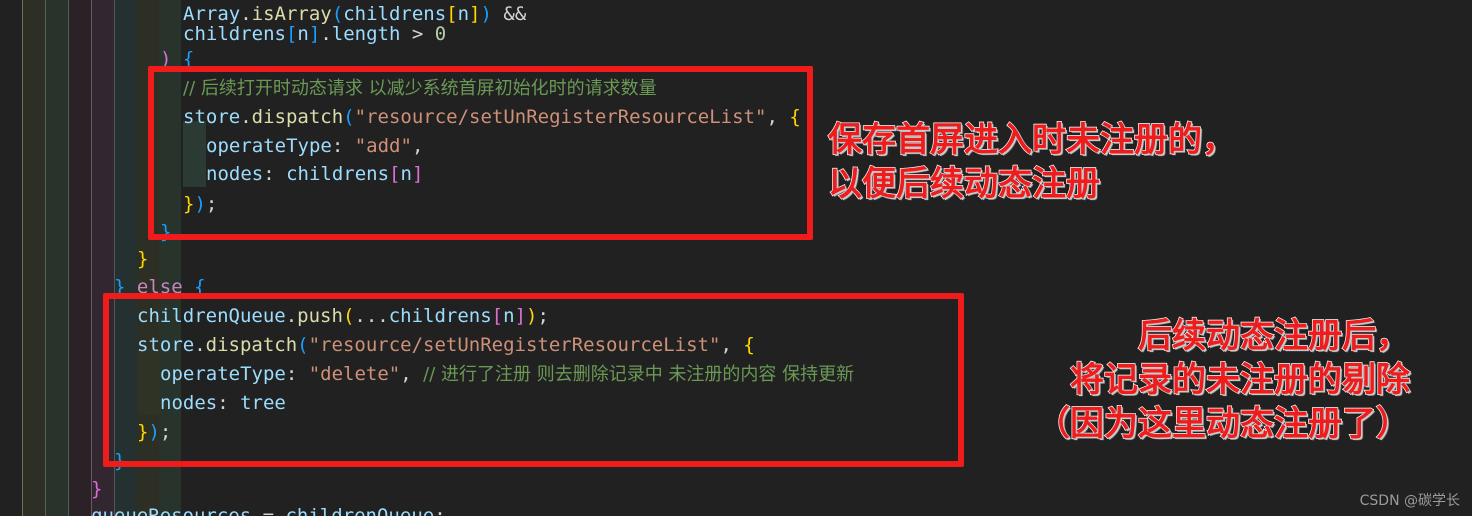  I want to click on note-bottom-line-2: （因为这里动态注册了）, so click(1222, 423).